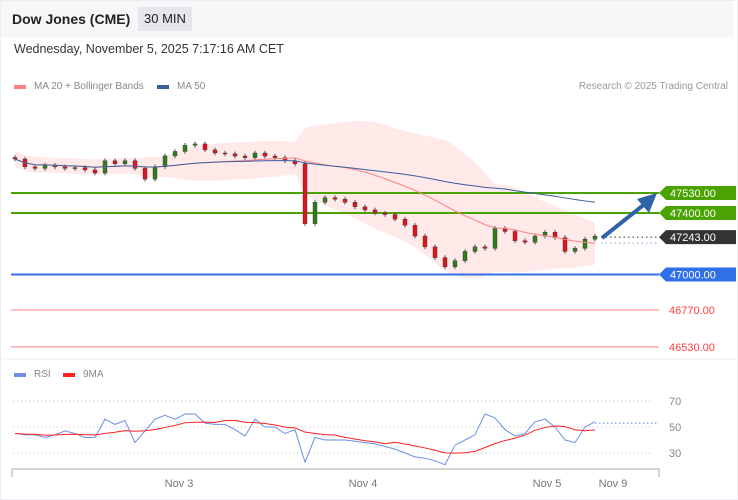 The image size is (738, 500). What do you see at coordinates (675, 454) in the screenshot?
I see `rsi-tick-label: 30` at bounding box center [675, 454].